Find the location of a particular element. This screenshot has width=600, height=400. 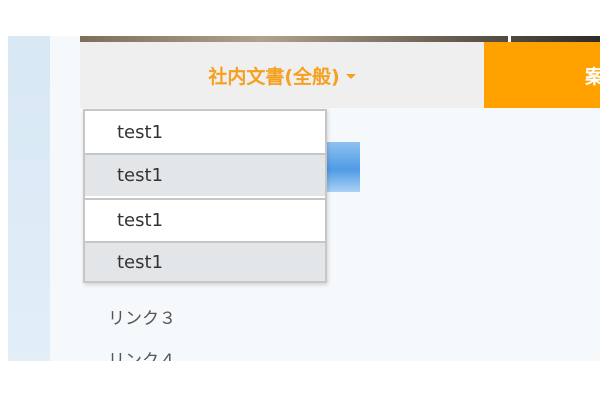

dropdown-item-1: test1 is located at coordinates (205, 132).